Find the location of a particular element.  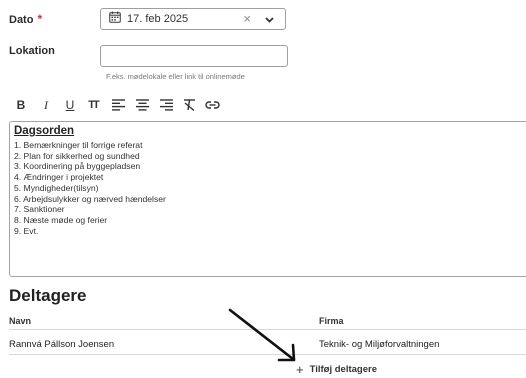

underline-button: U is located at coordinates (70, 105).